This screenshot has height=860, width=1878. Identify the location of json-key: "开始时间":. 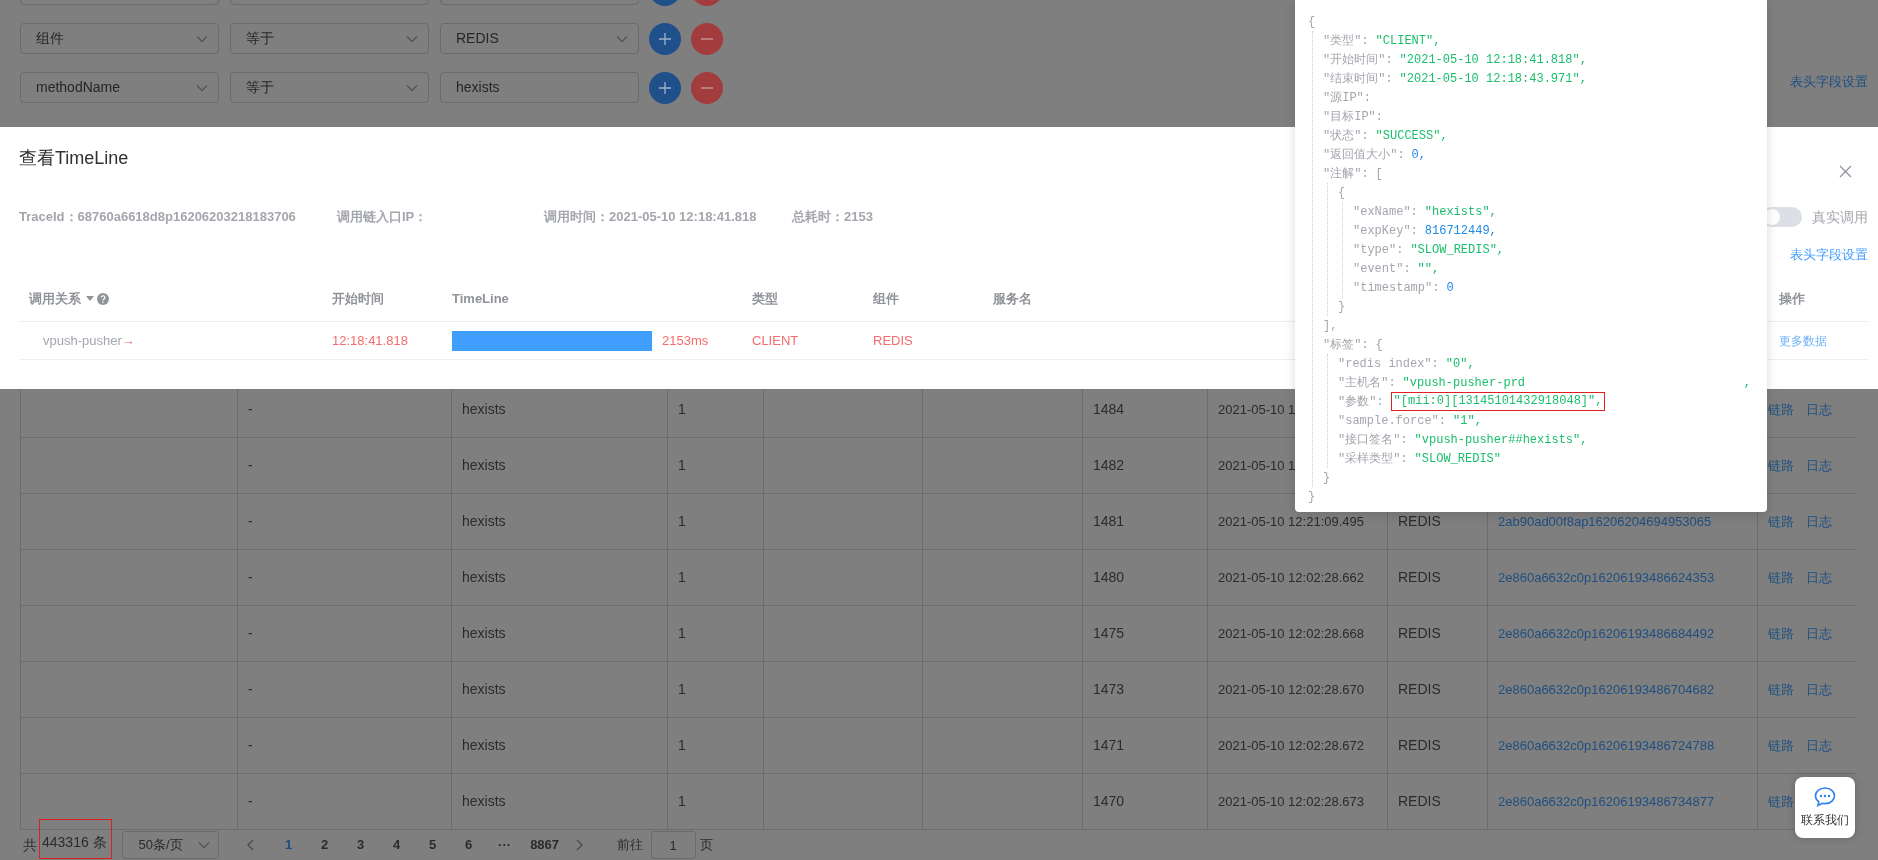
(1358, 59).